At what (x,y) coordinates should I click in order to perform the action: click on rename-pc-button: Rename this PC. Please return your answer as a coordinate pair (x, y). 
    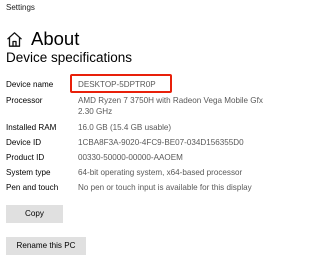
    Looking at the image, I should click on (46, 246).